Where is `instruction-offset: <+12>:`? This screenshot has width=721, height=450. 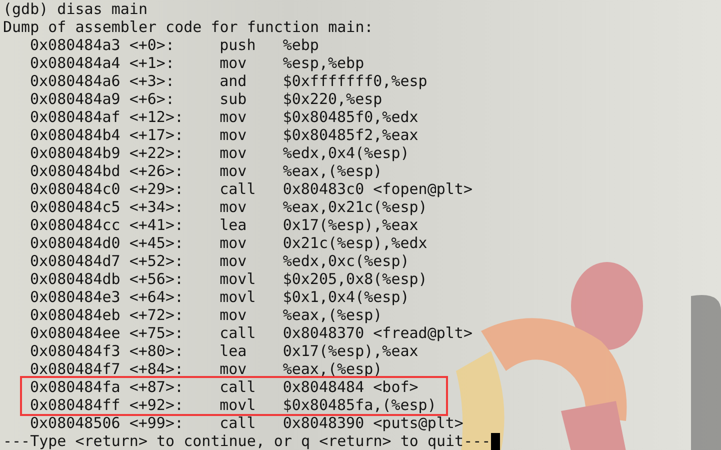
instruction-offset: <+12>: is located at coordinates (157, 117).